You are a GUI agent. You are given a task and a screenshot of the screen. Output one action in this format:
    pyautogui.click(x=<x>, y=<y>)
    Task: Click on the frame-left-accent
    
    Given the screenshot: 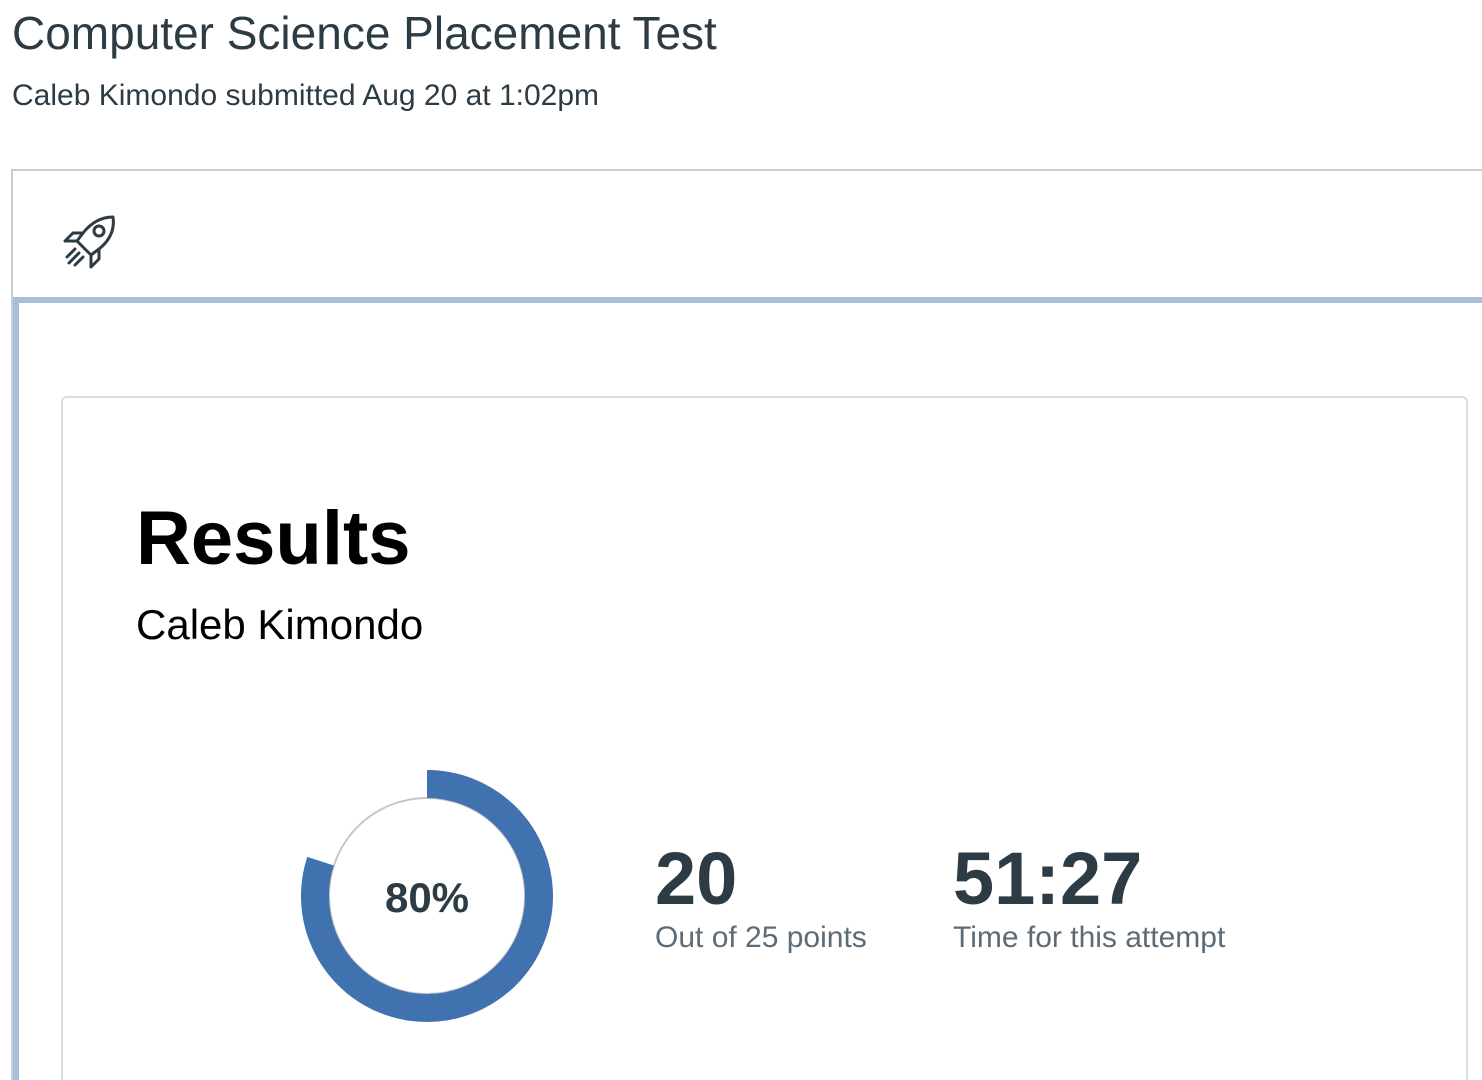 What is the action you would take?
    pyautogui.click(x=16, y=688)
    